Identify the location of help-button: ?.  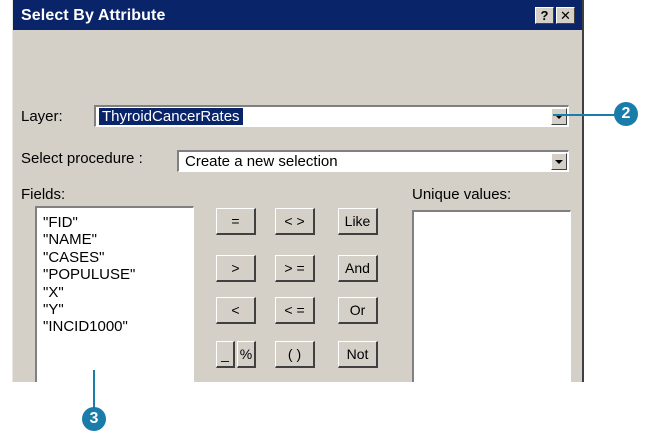
(544, 15).